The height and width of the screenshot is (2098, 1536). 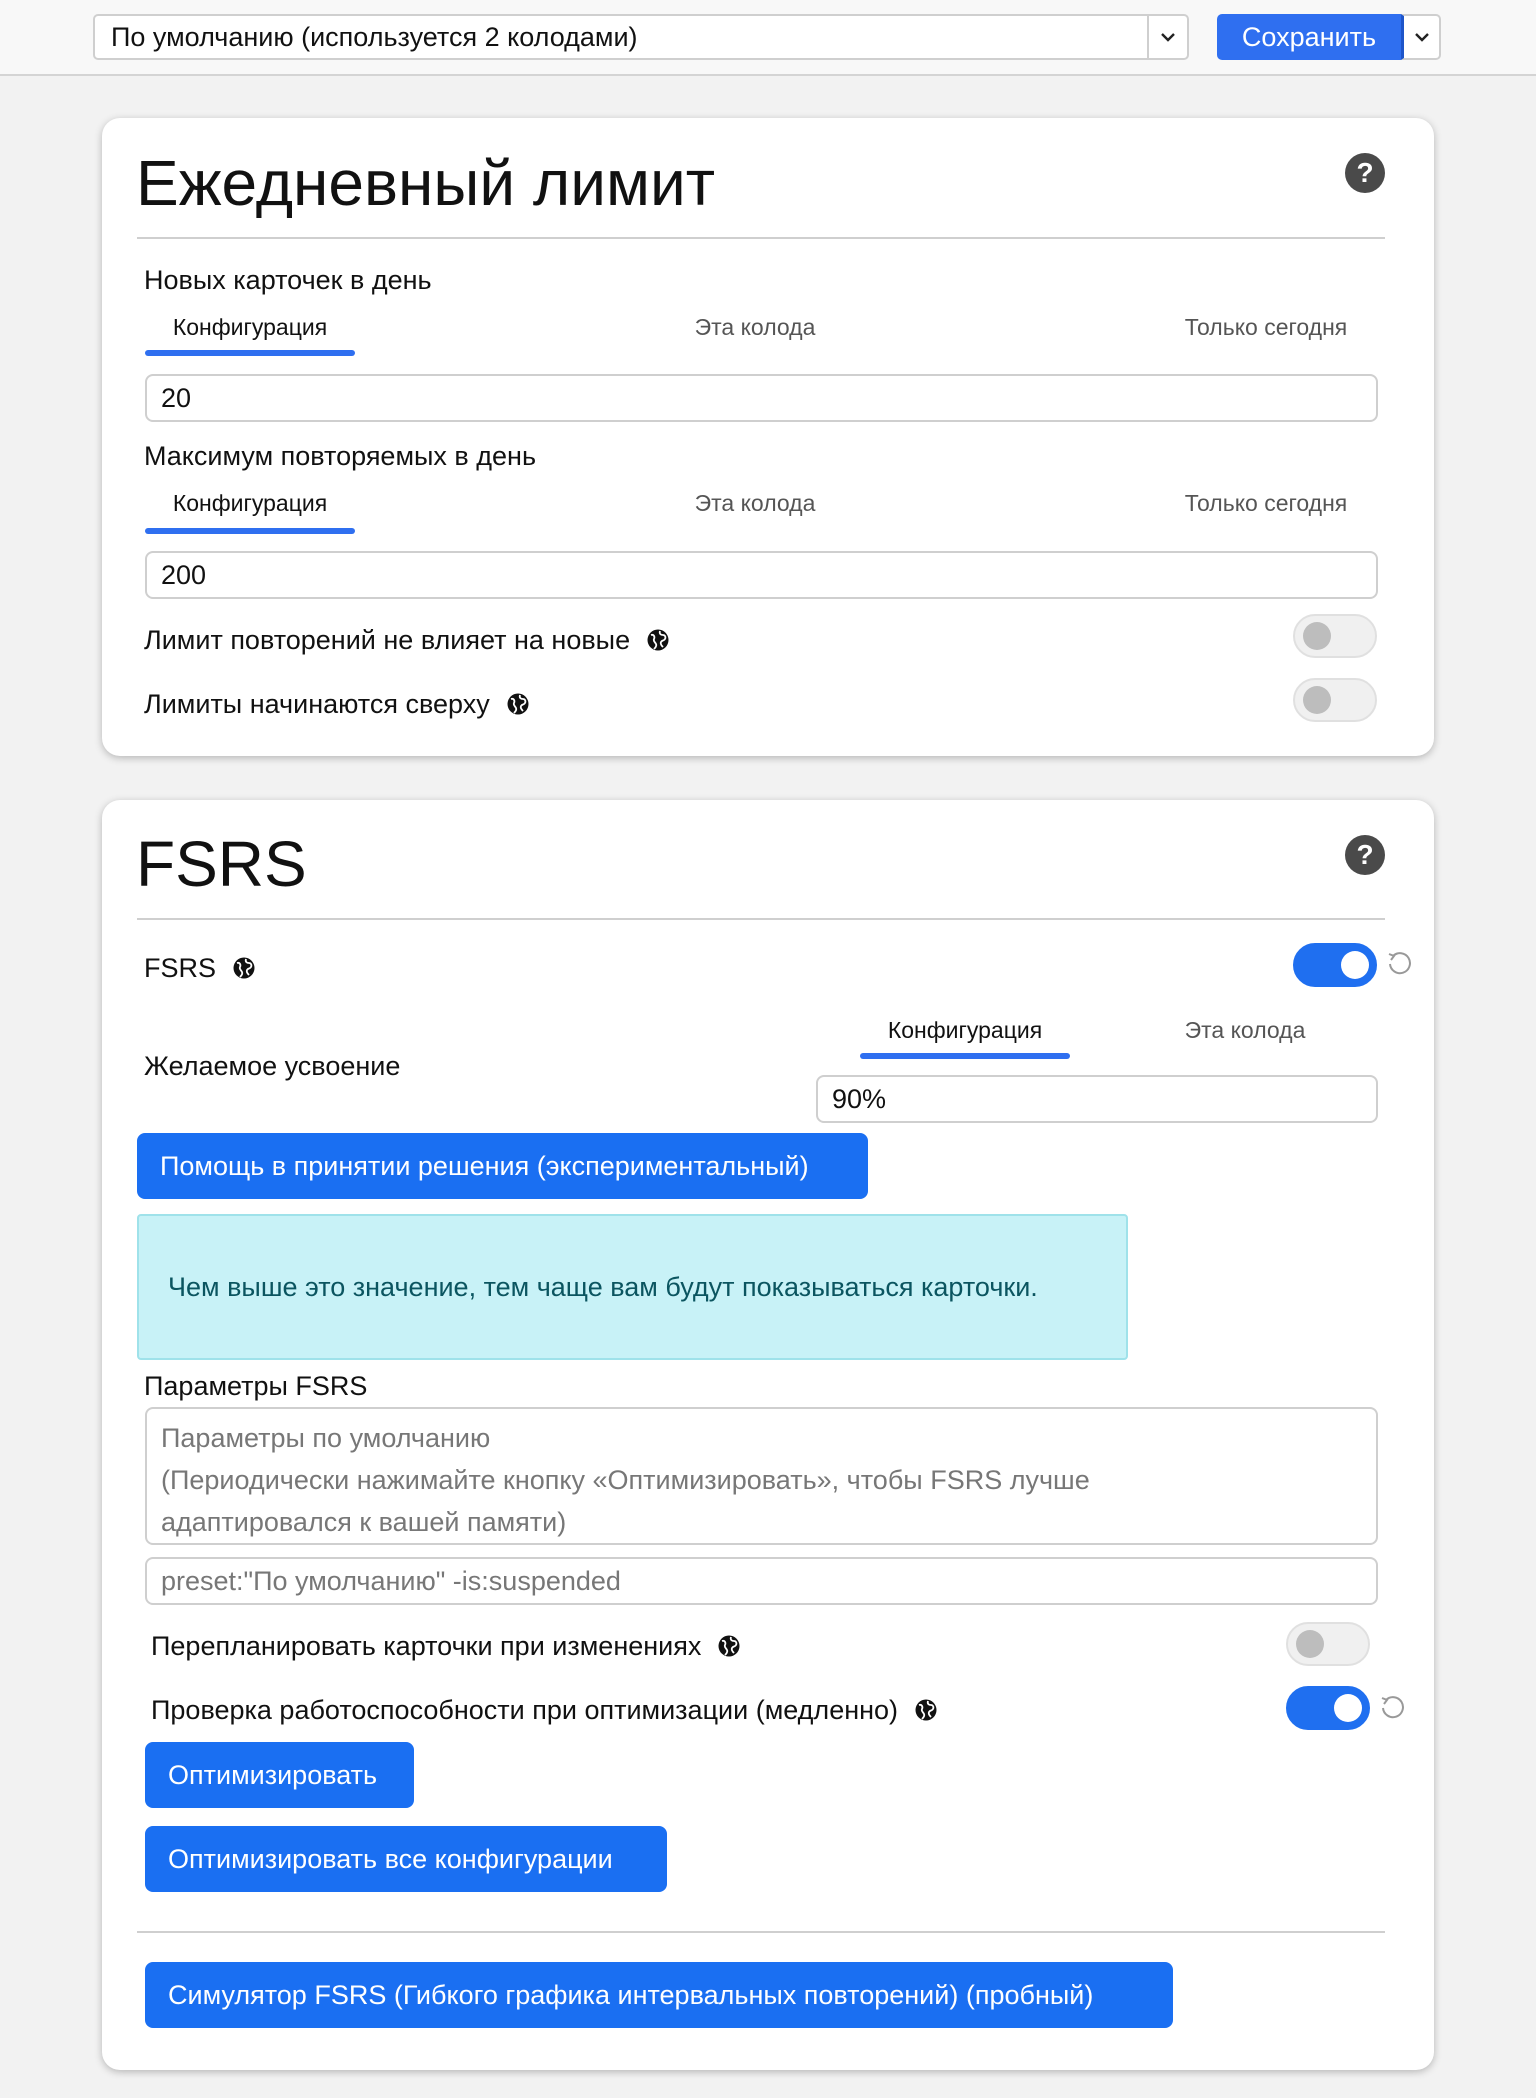 What do you see at coordinates (761, 398) in the screenshot?
I see `new-cards-input: 20` at bounding box center [761, 398].